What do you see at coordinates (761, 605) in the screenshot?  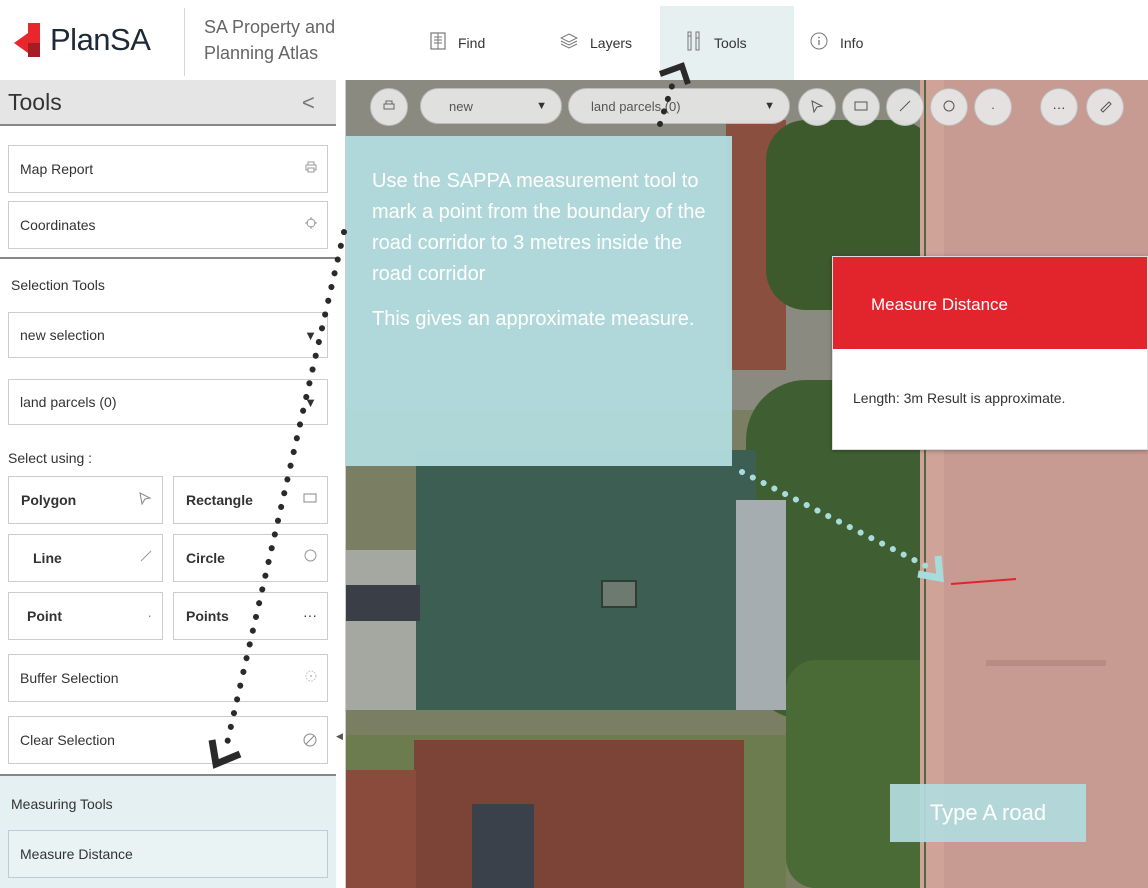 I see `map-roof-shed` at bounding box center [761, 605].